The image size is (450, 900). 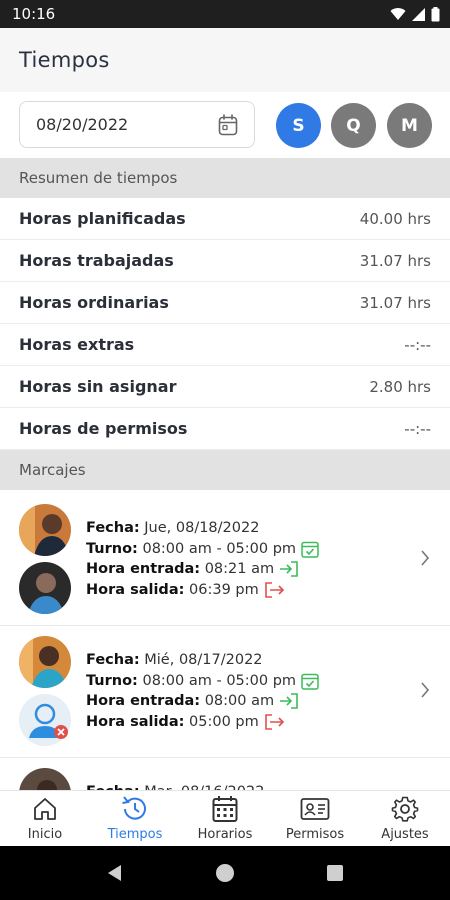 I want to click on calendar-icon, so click(x=228, y=125).